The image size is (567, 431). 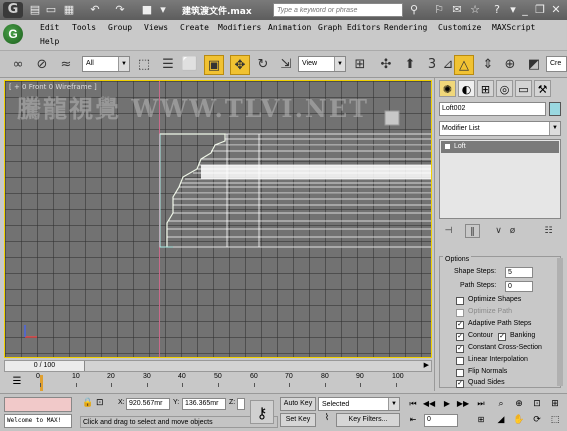 What do you see at coordinates (525, 10) in the screenshot?
I see `minimize-icon: _` at bounding box center [525, 10].